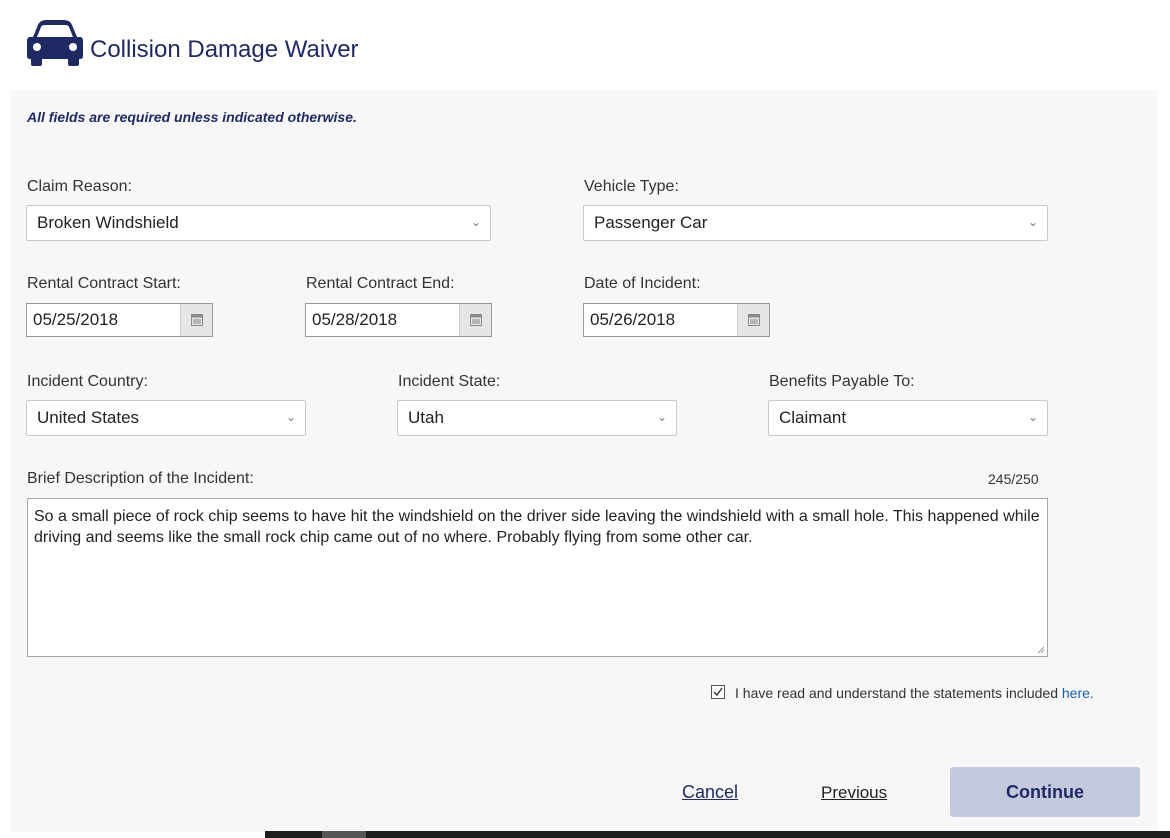 Image resolution: width=1170 pixels, height=838 pixels. What do you see at coordinates (79, 186) in the screenshot?
I see `claim-reason-label: Claim Reason:` at bounding box center [79, 186].